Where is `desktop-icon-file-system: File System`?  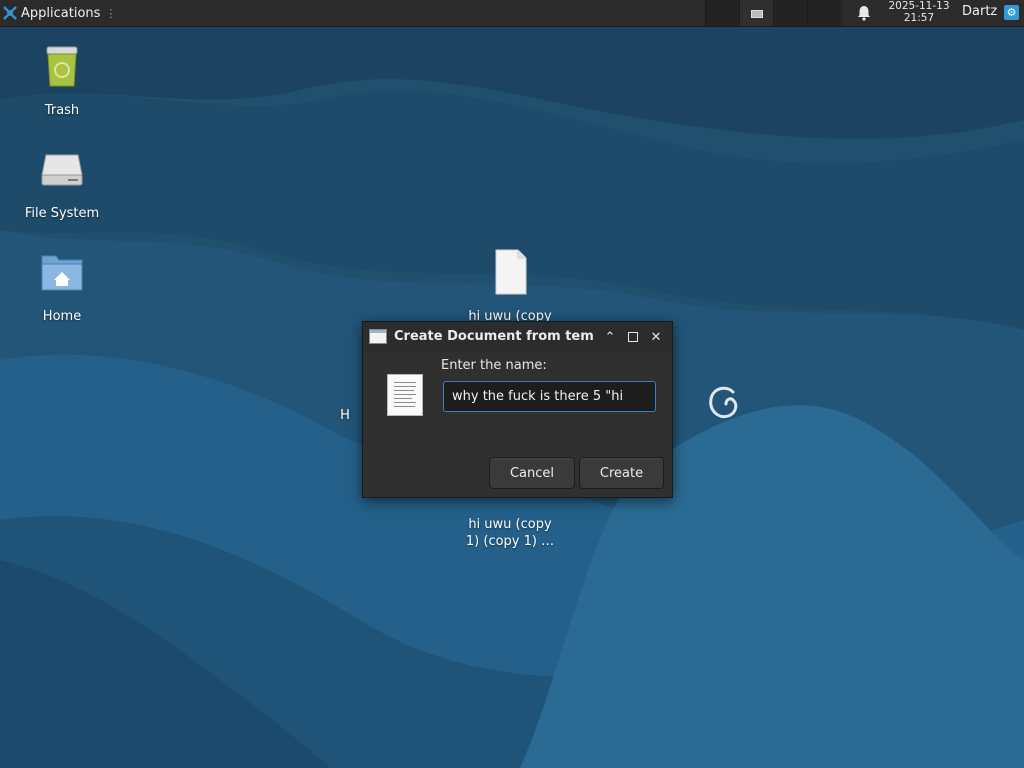 desktop-icon-file-system: File System is located at coordinates (62, 183).